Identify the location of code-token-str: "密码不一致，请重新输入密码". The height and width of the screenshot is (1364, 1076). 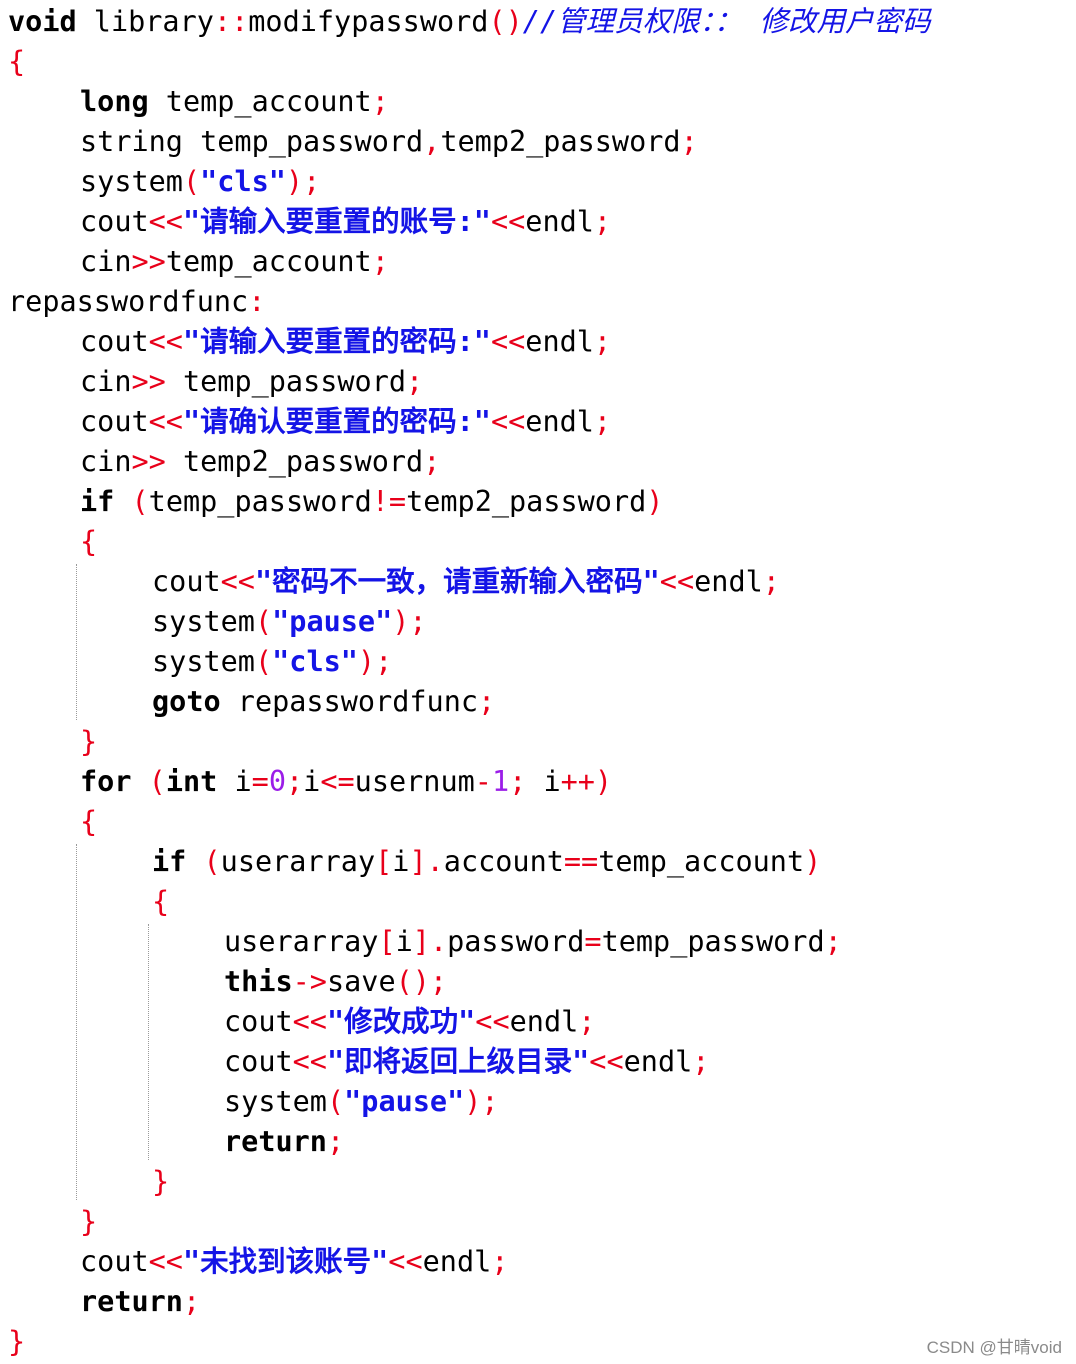
(457, 581).